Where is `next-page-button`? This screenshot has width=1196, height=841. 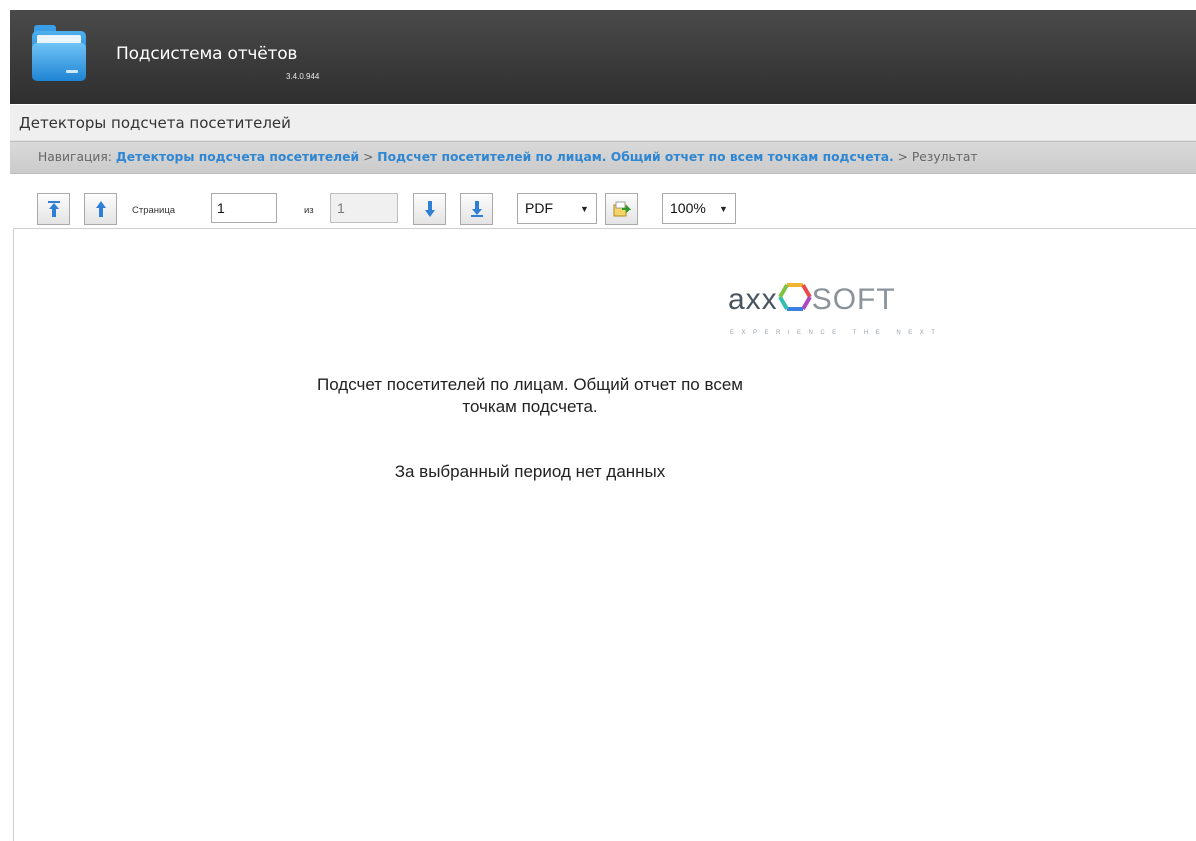
next-page-button is located at coordinates (429, 209).